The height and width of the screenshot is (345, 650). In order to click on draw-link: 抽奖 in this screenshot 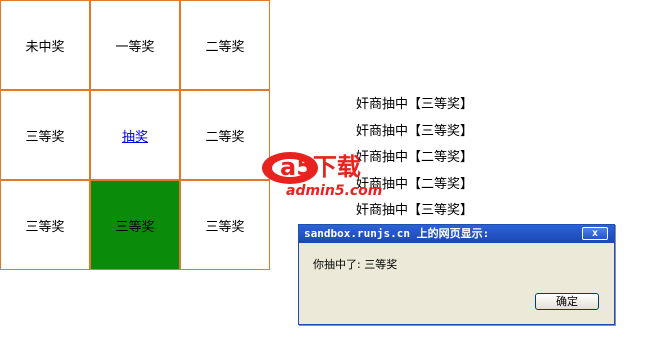, I will do `click(135, 135)`.